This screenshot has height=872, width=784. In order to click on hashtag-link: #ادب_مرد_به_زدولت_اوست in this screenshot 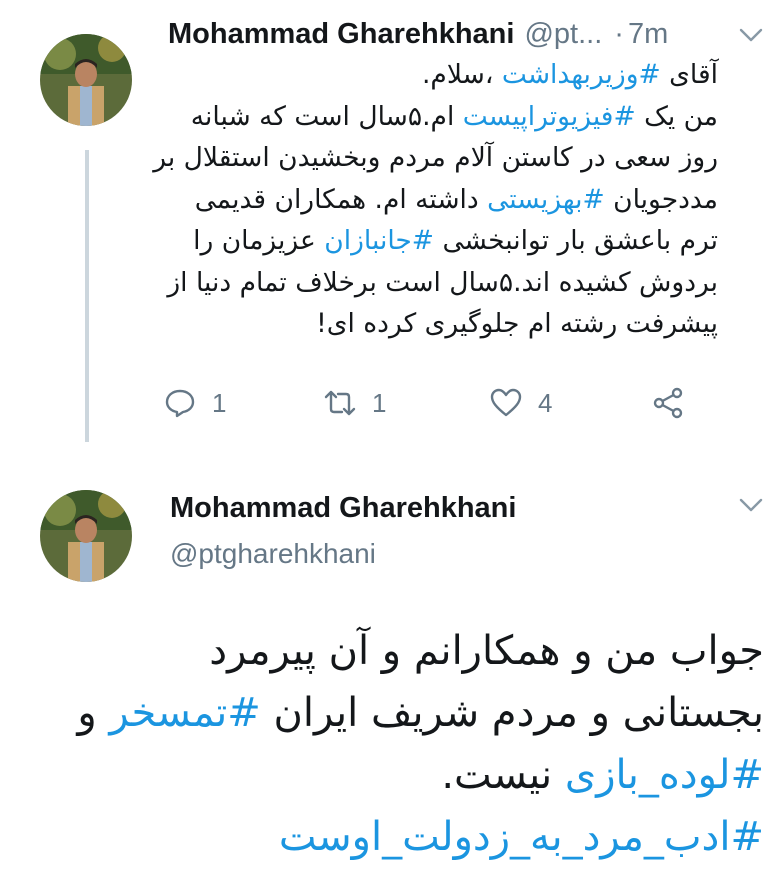, I will do `click(521, 837)`.